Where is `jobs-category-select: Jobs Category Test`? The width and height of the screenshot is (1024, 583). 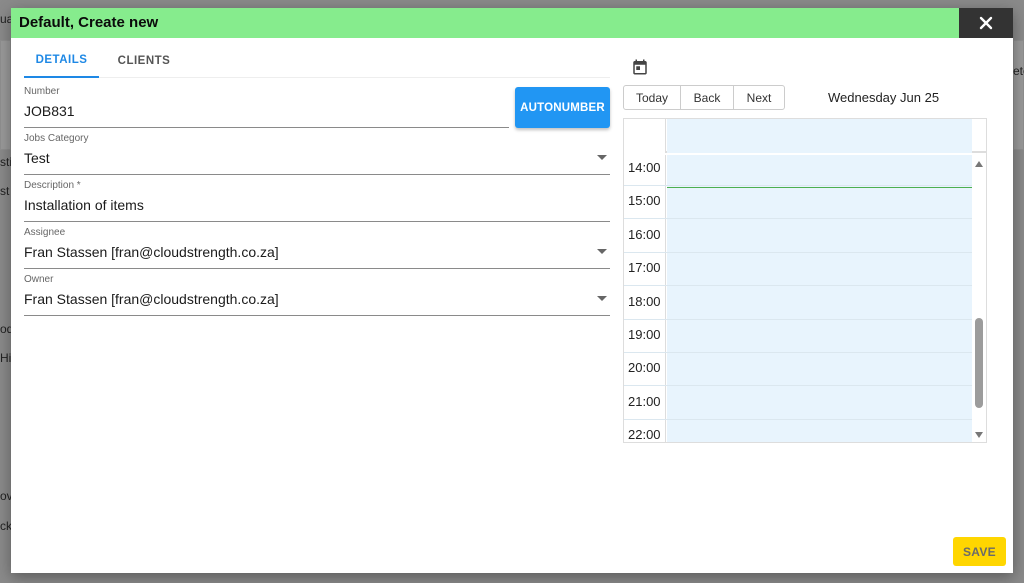 jobs-category-select: Jobs Category Test is located at coordinates (317, 153).